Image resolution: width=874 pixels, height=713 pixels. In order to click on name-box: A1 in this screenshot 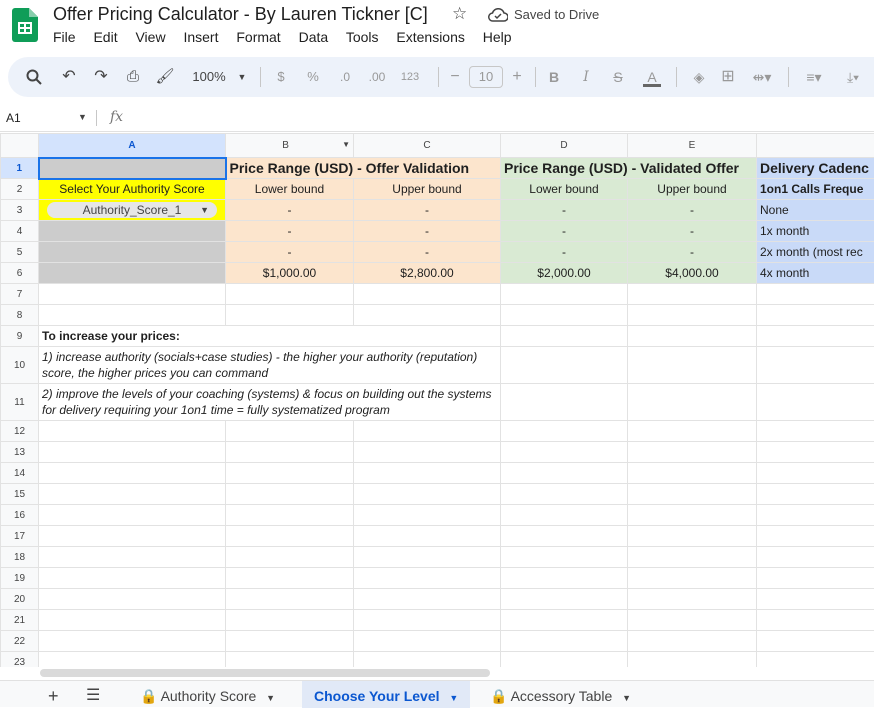, I will do `click(13, 118)`.